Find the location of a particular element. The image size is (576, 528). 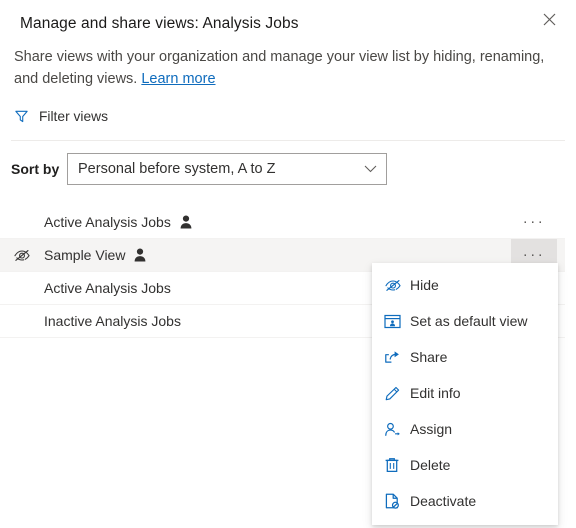

menu-item-delete: Delete is located at coordinates (465, 465).